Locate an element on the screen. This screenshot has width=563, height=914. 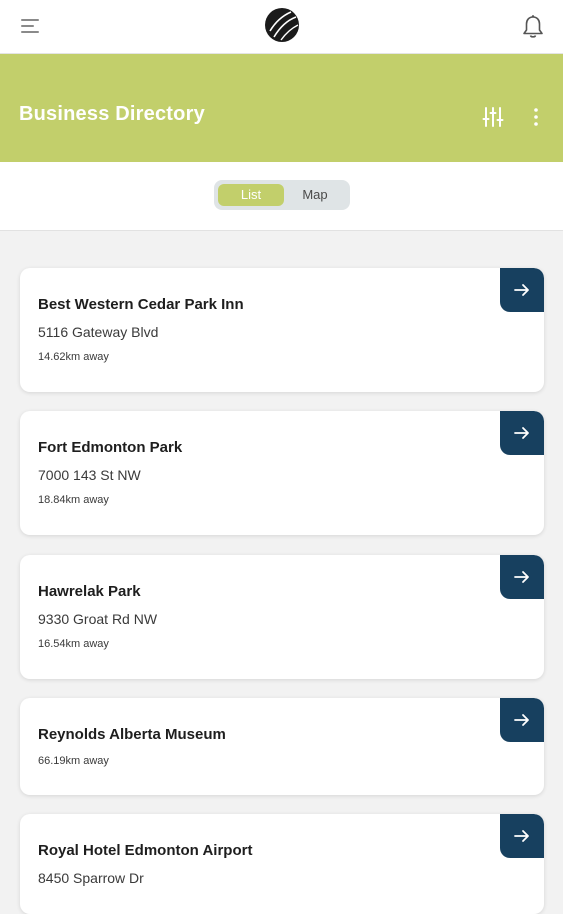
page-title: Business Directory is located at coordinates (112, 114).